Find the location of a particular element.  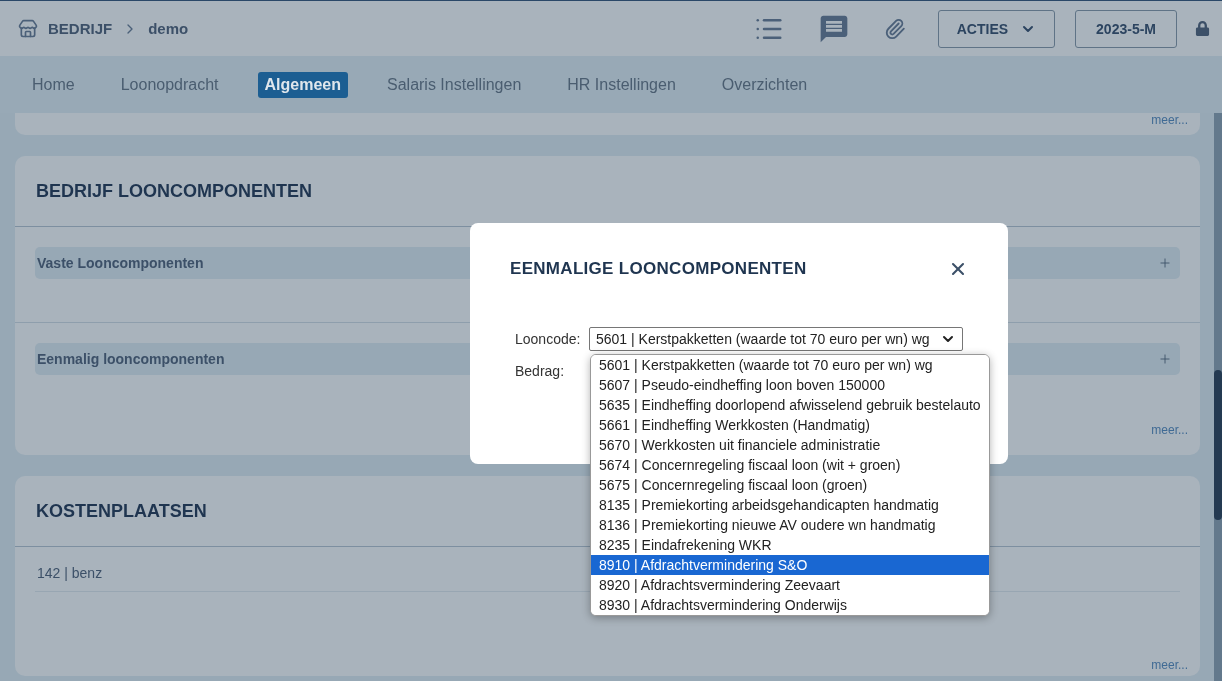

nav-tab: Overzichten is located at coordinates (764, 84).